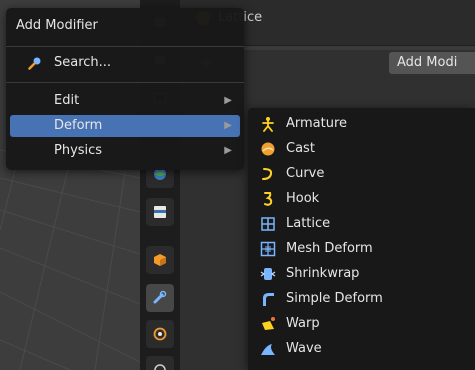 This screenshot has height=370, width=475. Describe the element at coordinates (308, 223) in the screenshot. I see `submenu-item-label: Lattice` at that location.